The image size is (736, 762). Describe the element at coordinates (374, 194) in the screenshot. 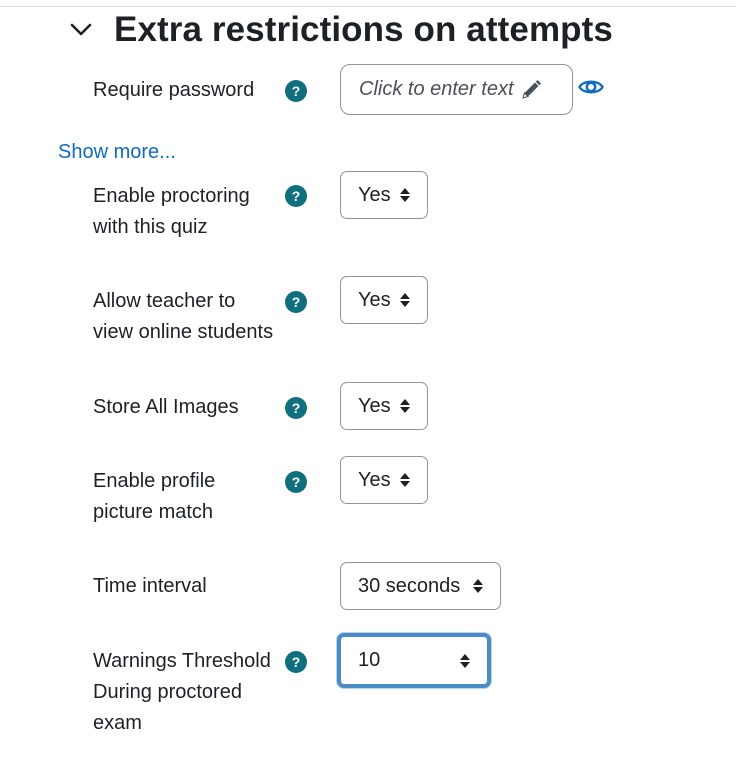

I see `proctoring-value: Yes` at that location.